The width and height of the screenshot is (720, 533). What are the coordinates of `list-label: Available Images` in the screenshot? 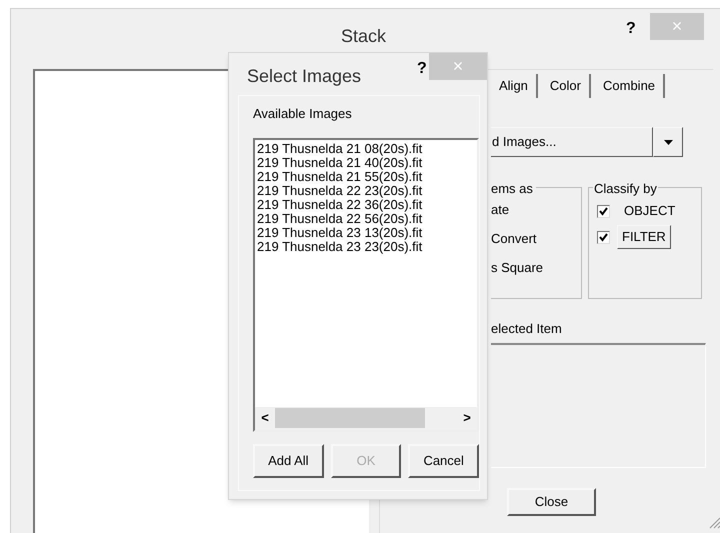 It's located at (303, 114).